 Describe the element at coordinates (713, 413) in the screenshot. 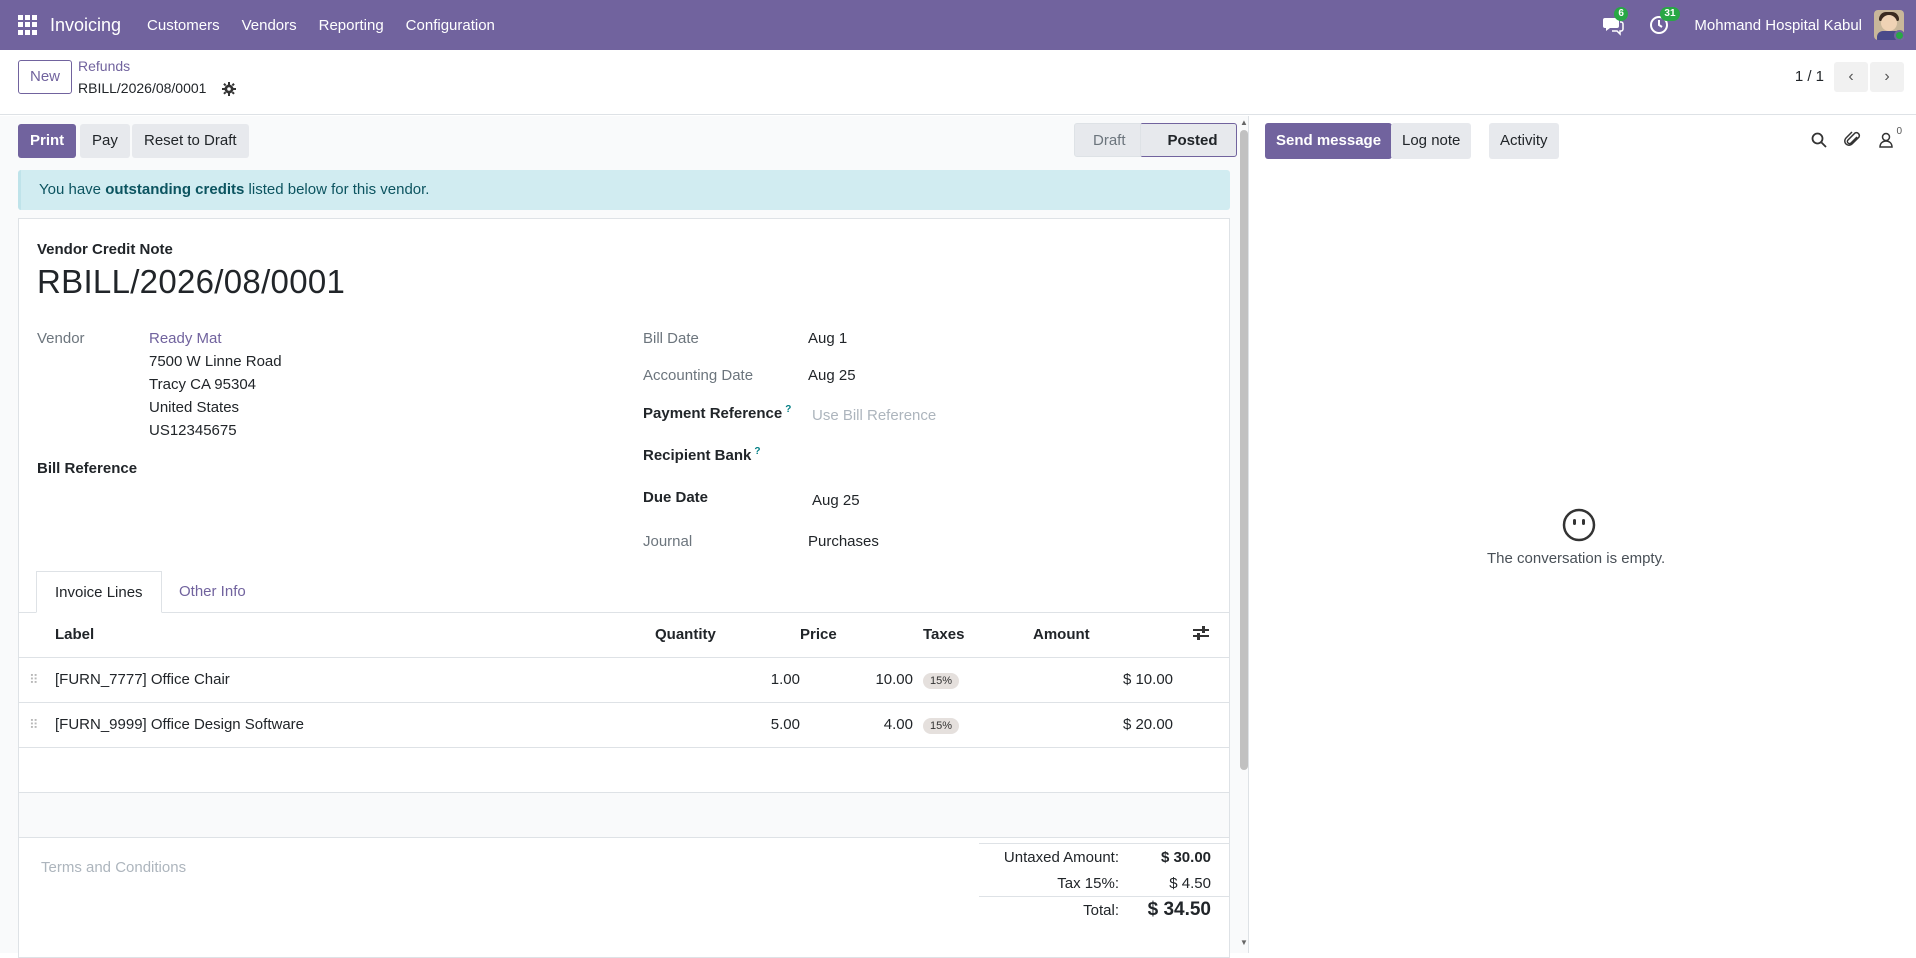

I see `payment-reference-label-text: Payment Reference` at that location.